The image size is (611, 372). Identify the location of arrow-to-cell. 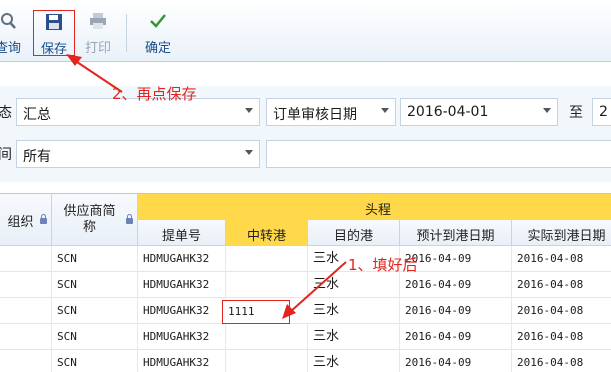
(318, 287).